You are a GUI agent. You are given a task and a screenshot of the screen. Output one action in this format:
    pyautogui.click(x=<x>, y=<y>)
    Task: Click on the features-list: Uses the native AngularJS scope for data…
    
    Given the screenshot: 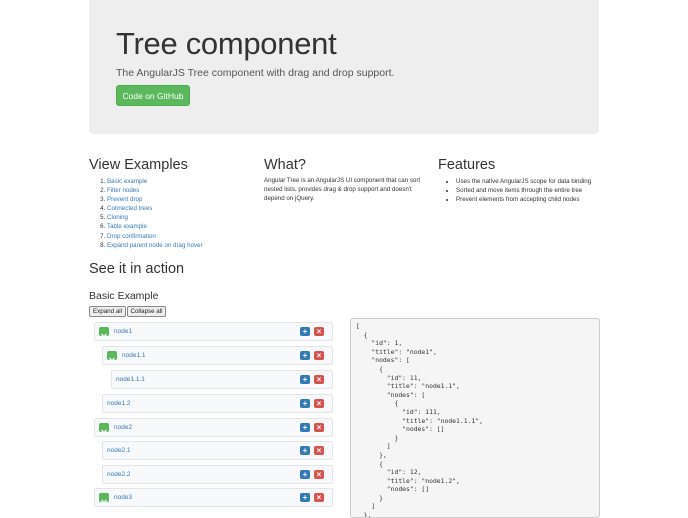 What is the action you would take?
    pyautogui.click(x=523, y=190)
    